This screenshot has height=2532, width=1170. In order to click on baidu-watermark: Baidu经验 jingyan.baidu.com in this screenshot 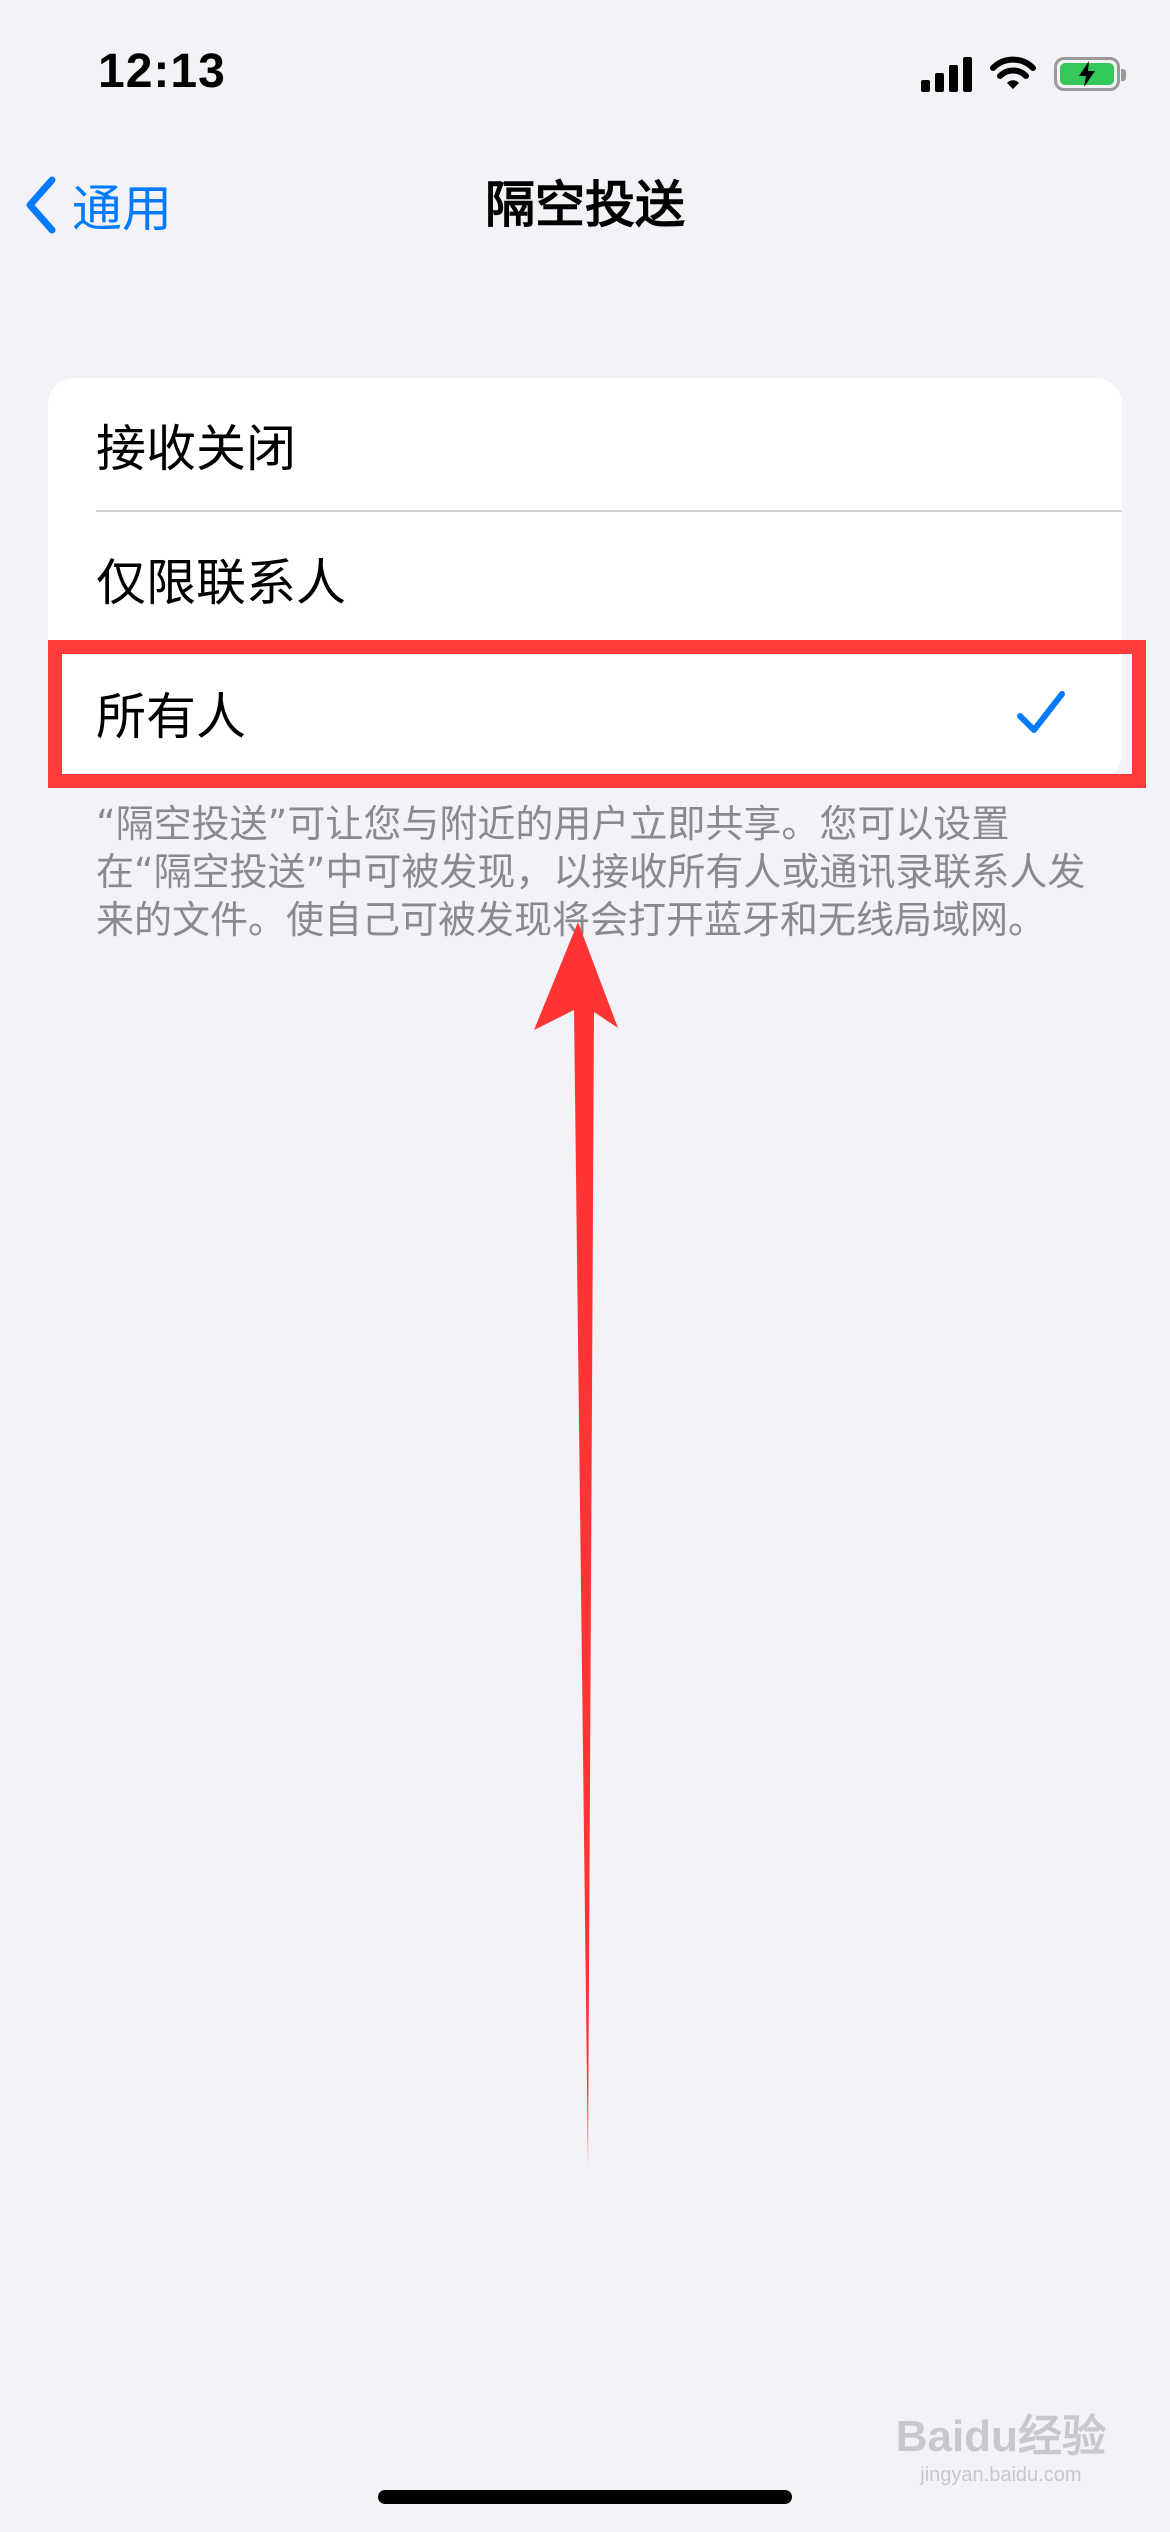, I will do `click(1001, 2443)`.